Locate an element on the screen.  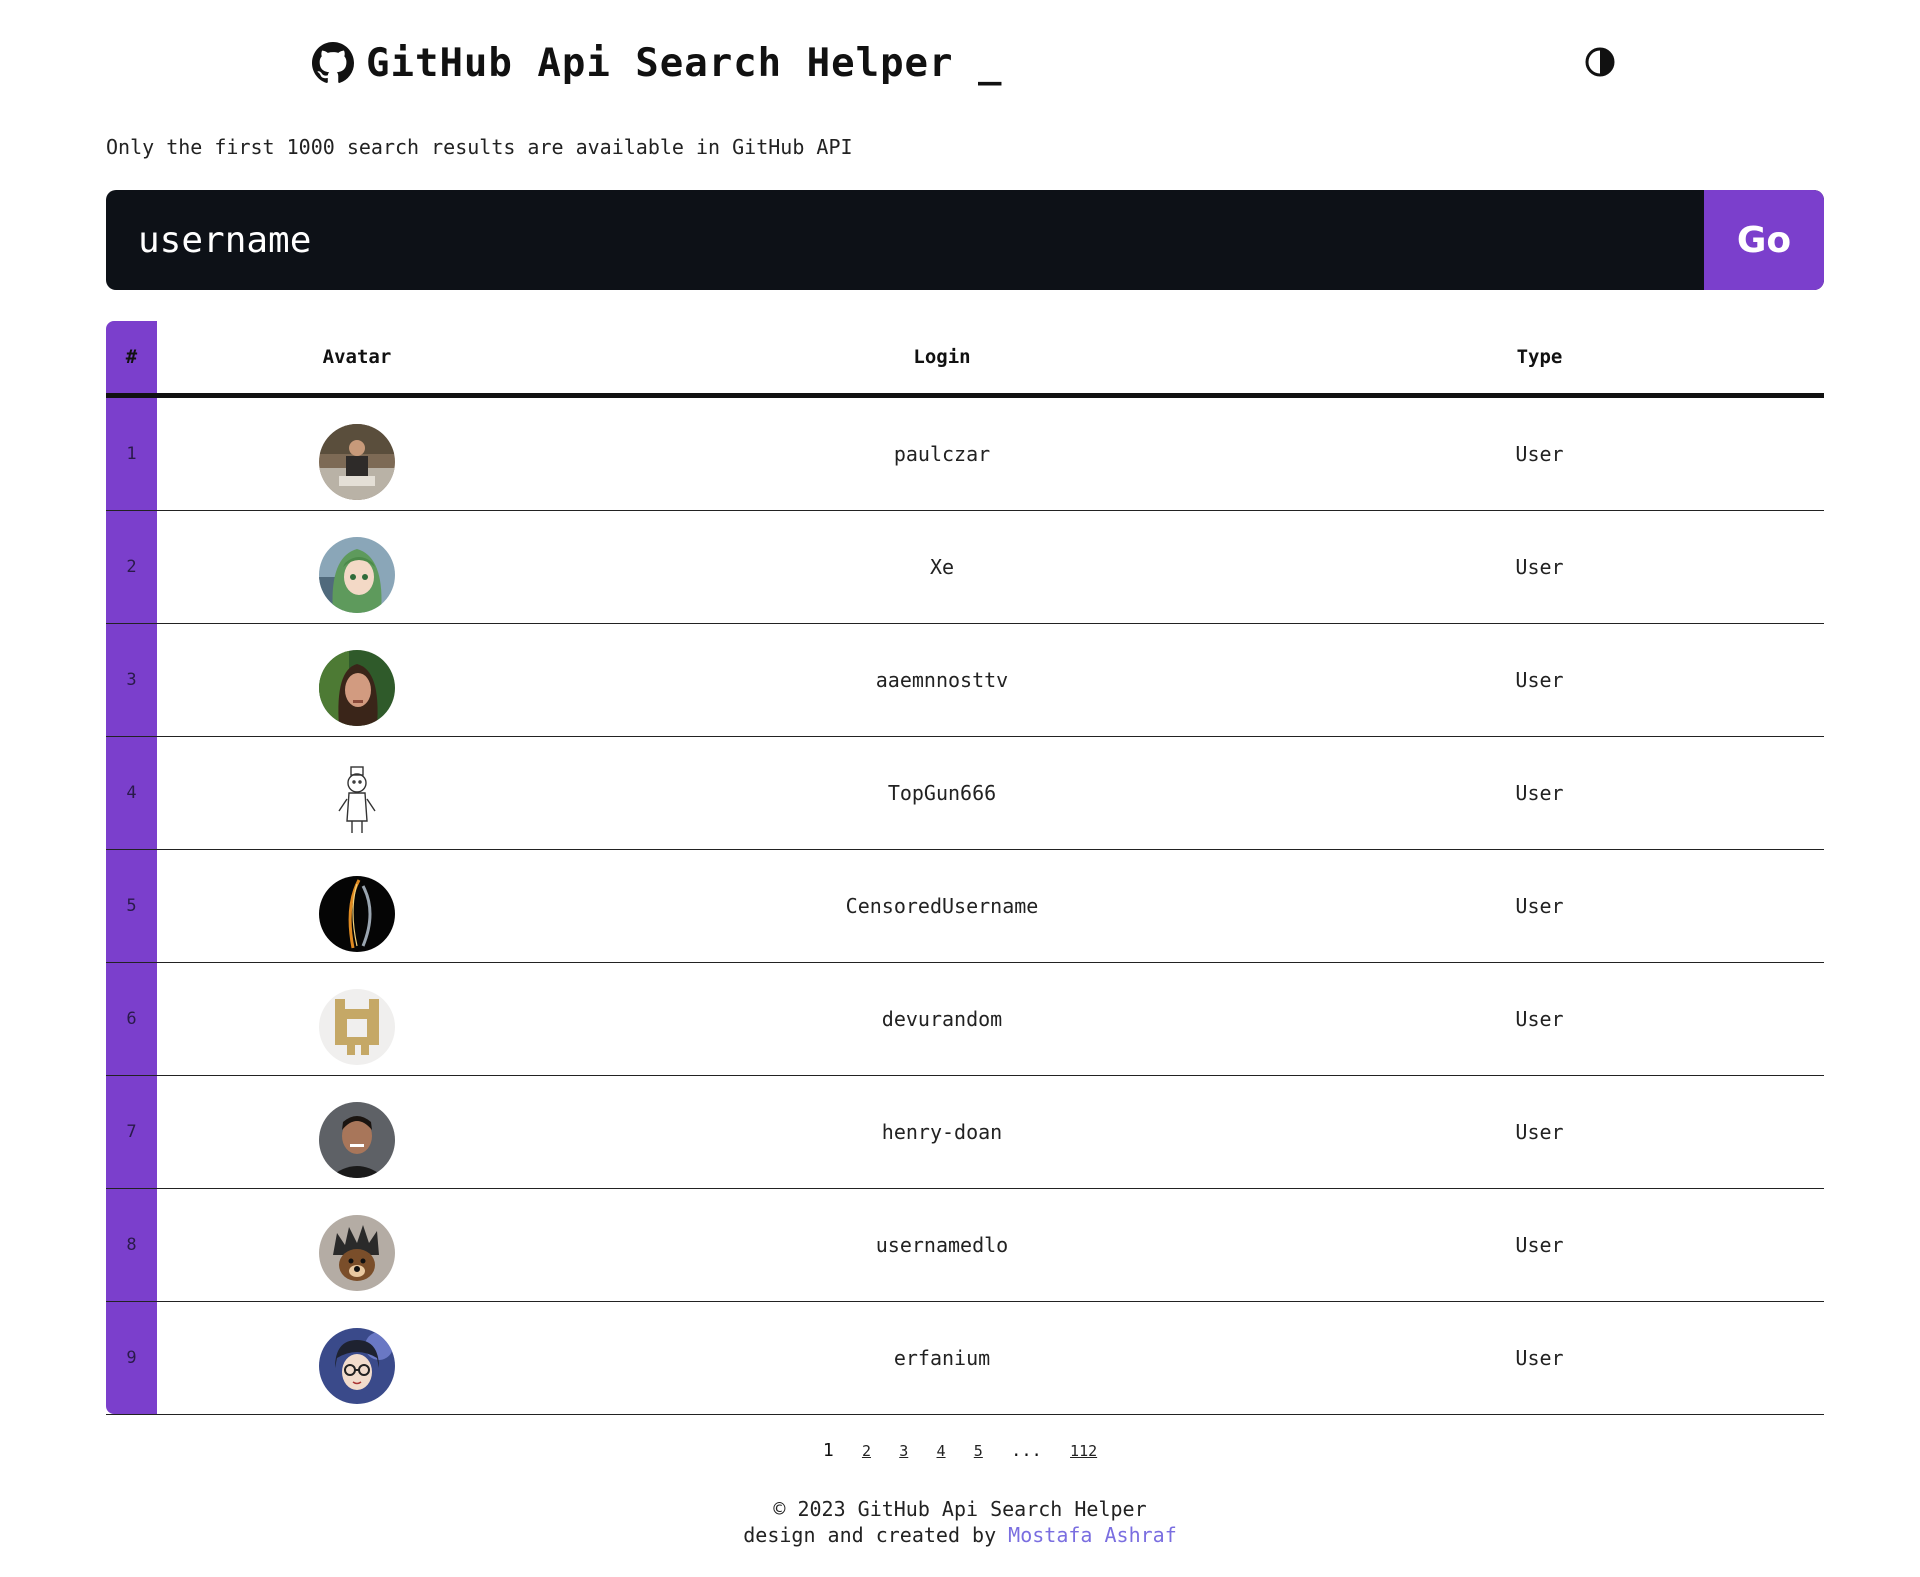
table-row: 8 usernamedlo User is located at coordinates (965, 1245).